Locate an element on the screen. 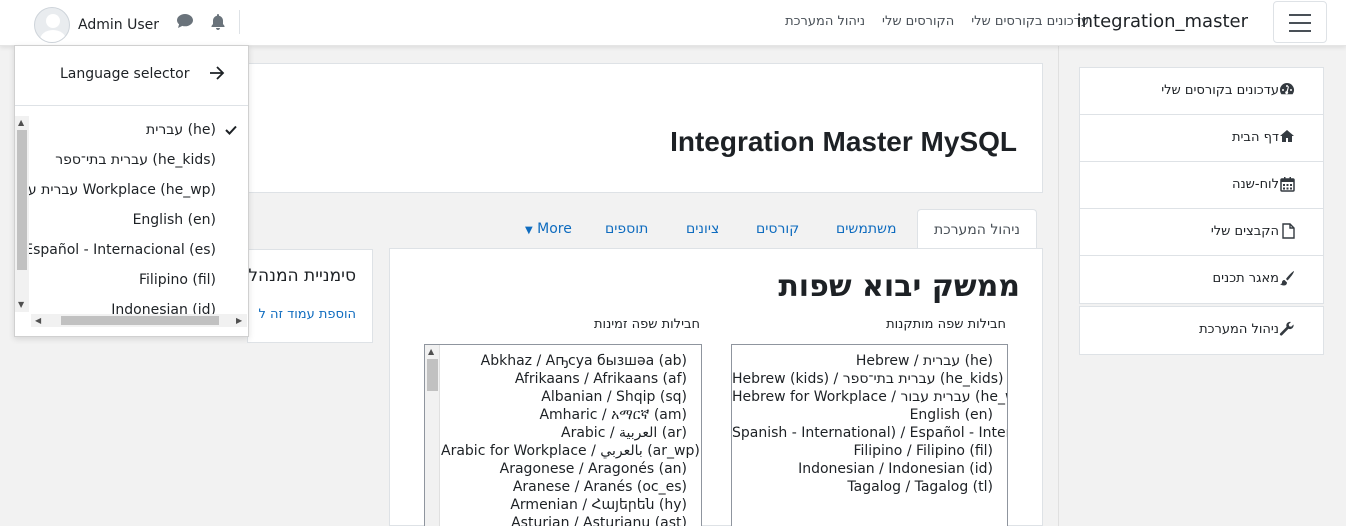 The width and height of the screenshot is (1346, 526). drawer-item-label: ניהול המערכת is located at coordinates (1239, 329).